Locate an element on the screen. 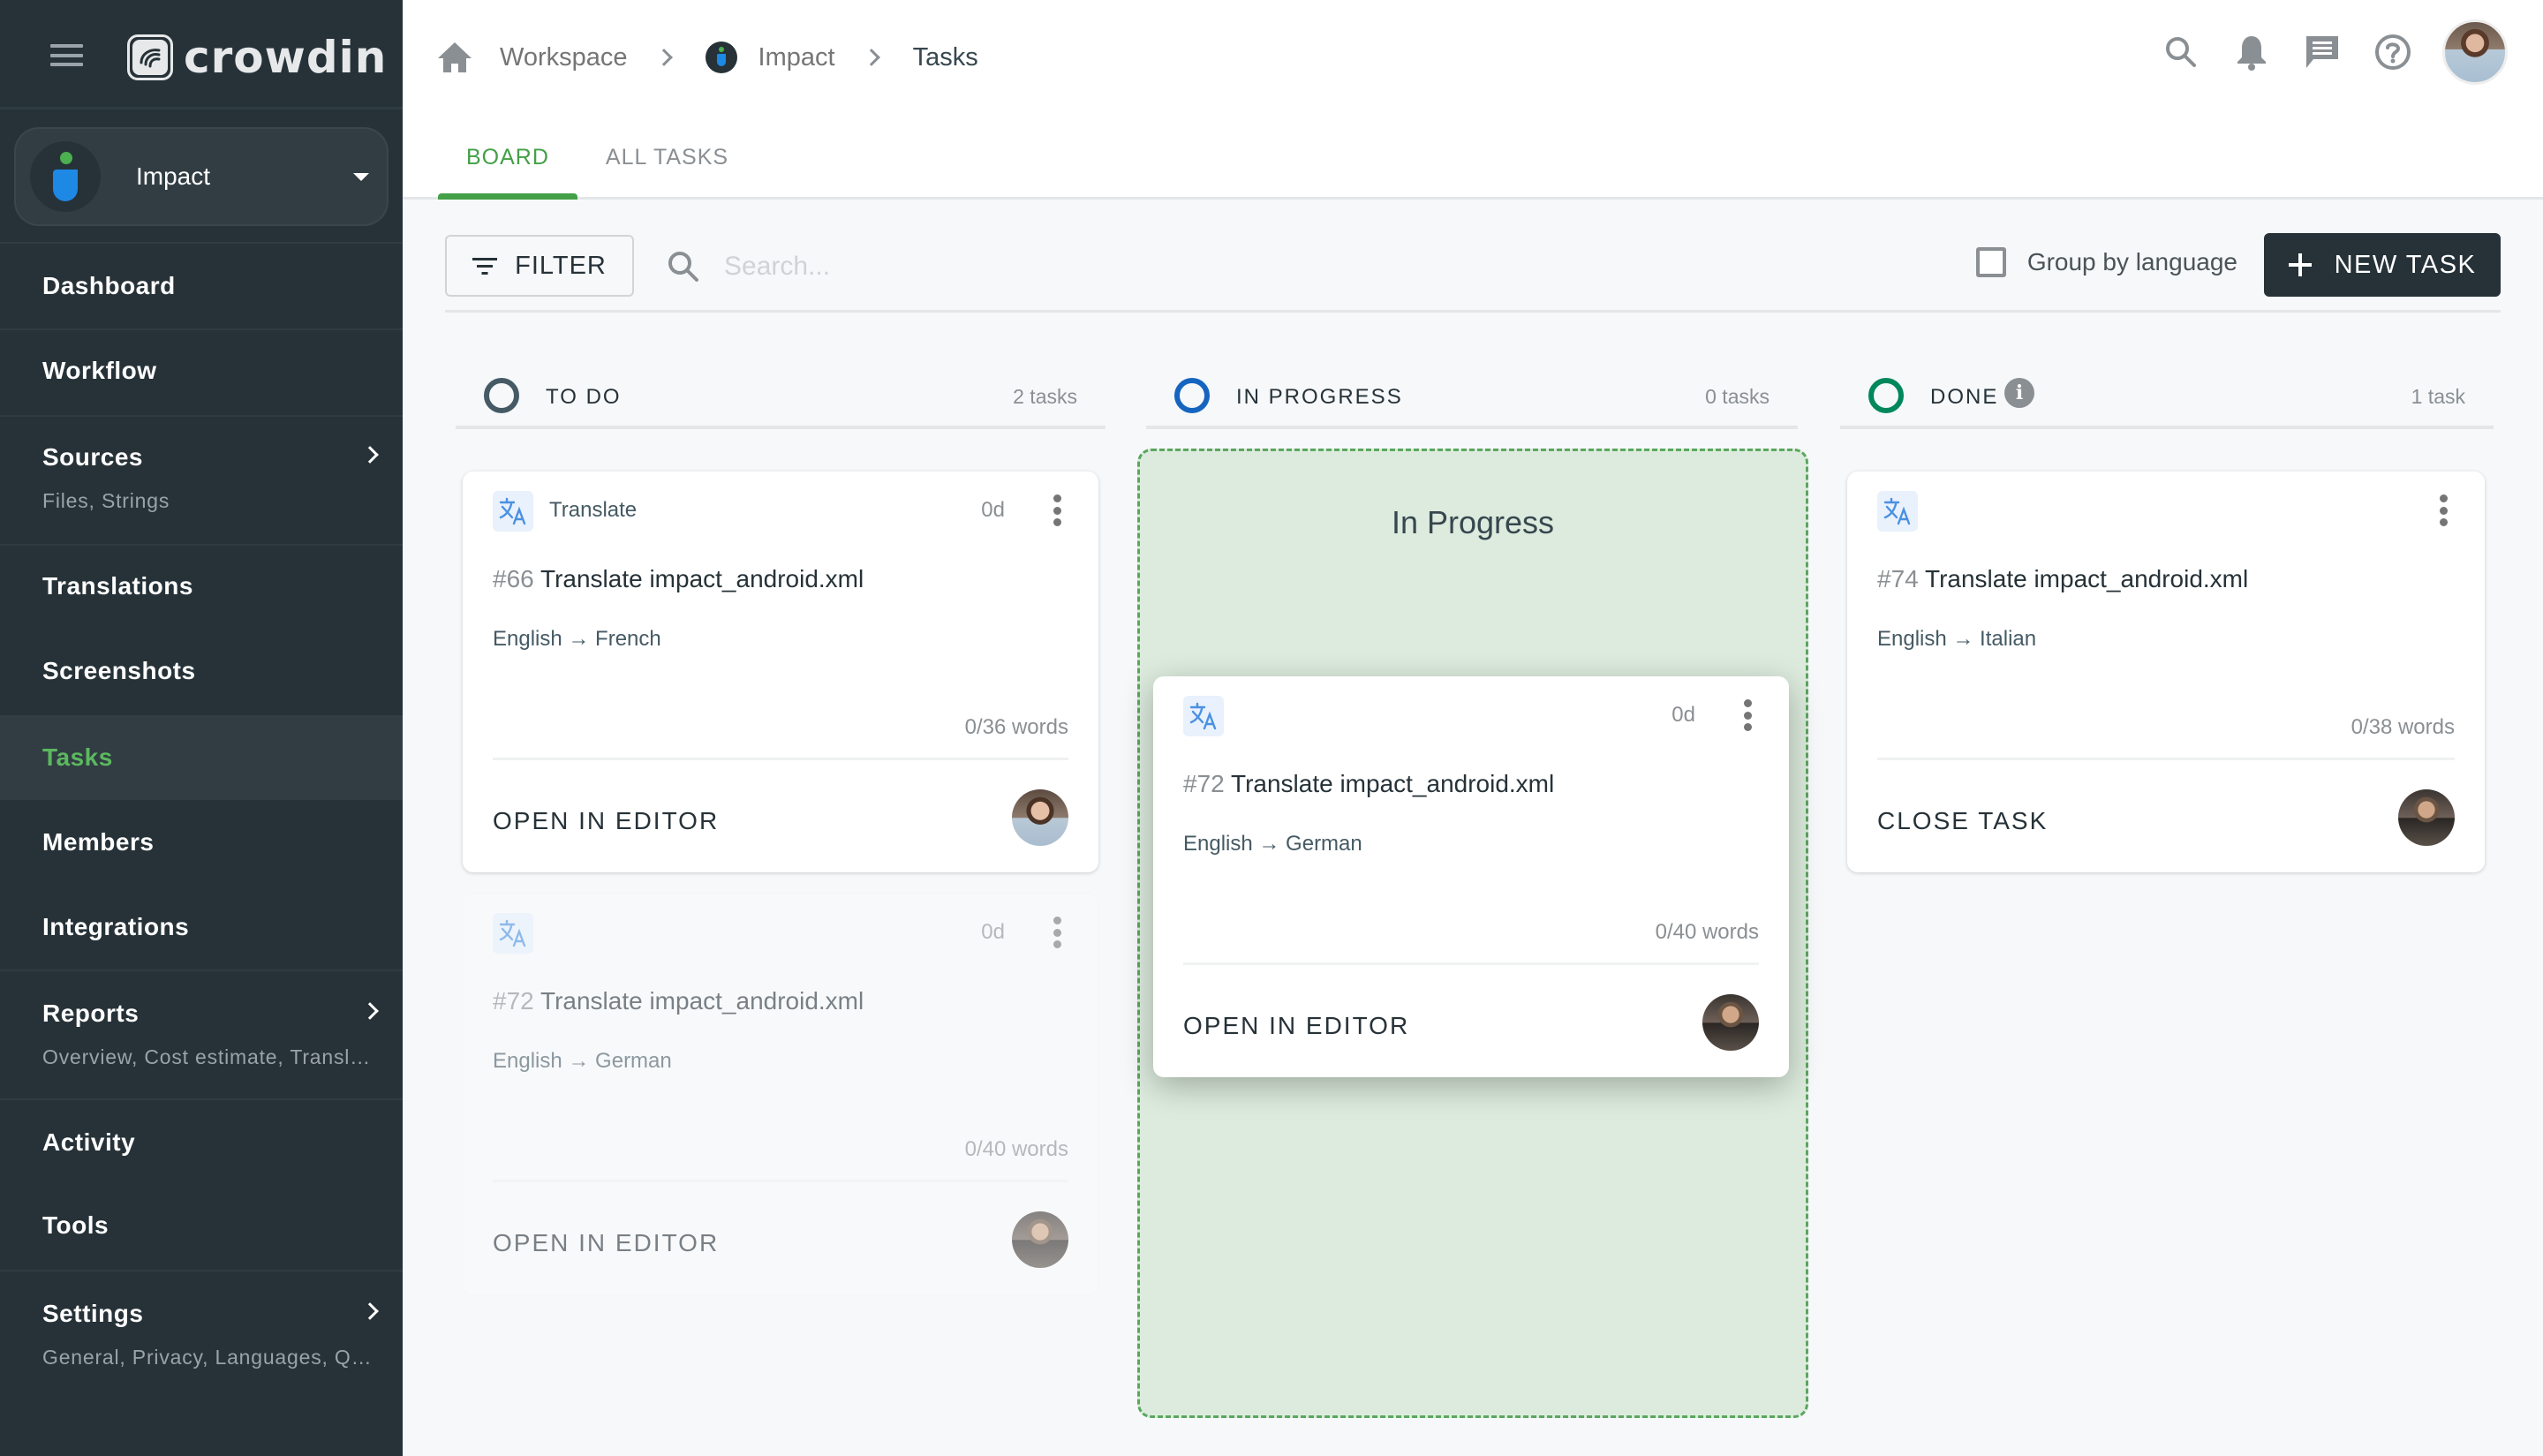 The image size is (2543, 1456). sidebar-item-screenshots: Screenshots is located at coordinates (202, 672).